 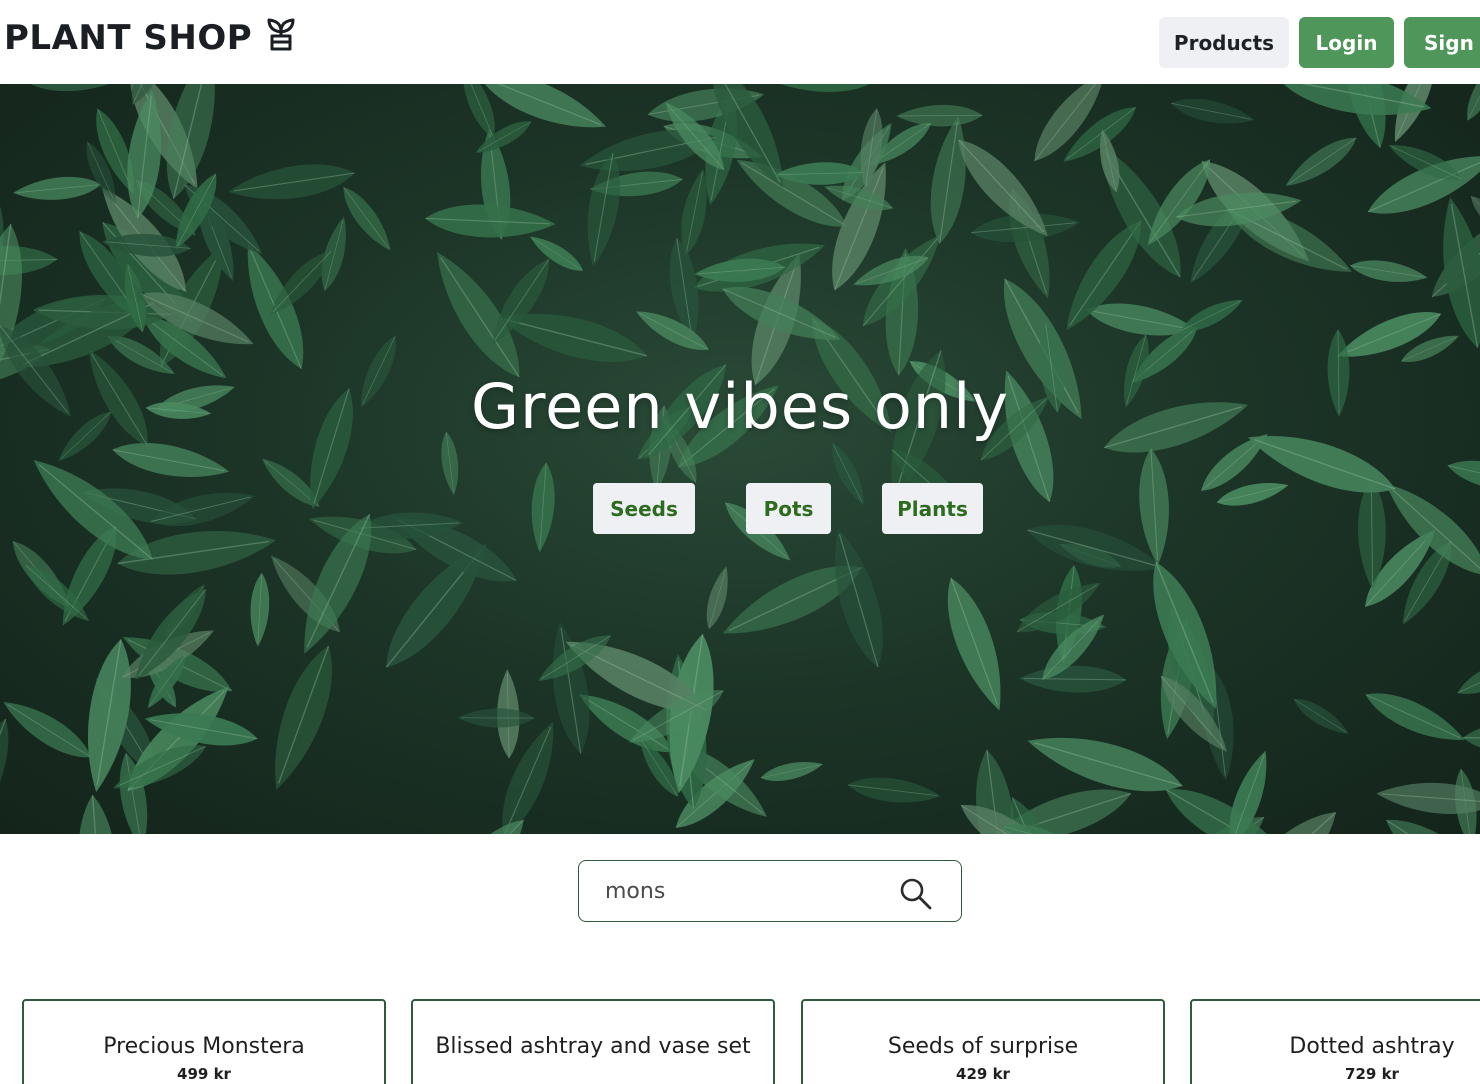 What do you see at coordinates (916, 894) in the screenshot?
I see `search-icon` at bounding box center [916, 894].